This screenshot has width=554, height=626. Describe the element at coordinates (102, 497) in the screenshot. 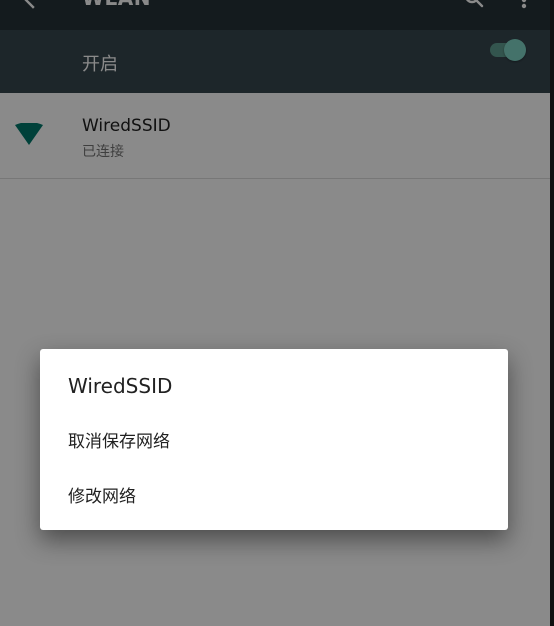

I see `modify-network-label: 修改网络` at that location.